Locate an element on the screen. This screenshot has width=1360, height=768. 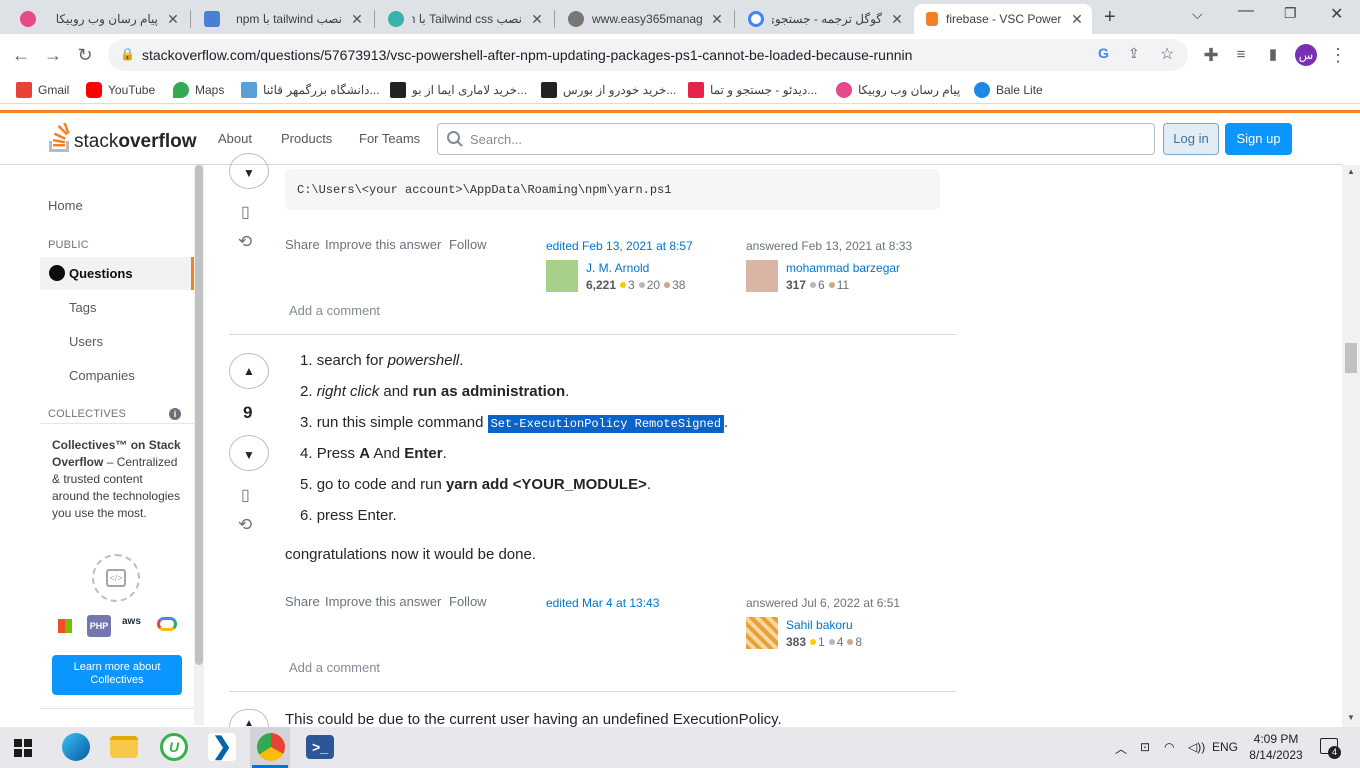
edited-link: edited Feb 13, 2021 at 8:57 is located at coordinates (641, 246).